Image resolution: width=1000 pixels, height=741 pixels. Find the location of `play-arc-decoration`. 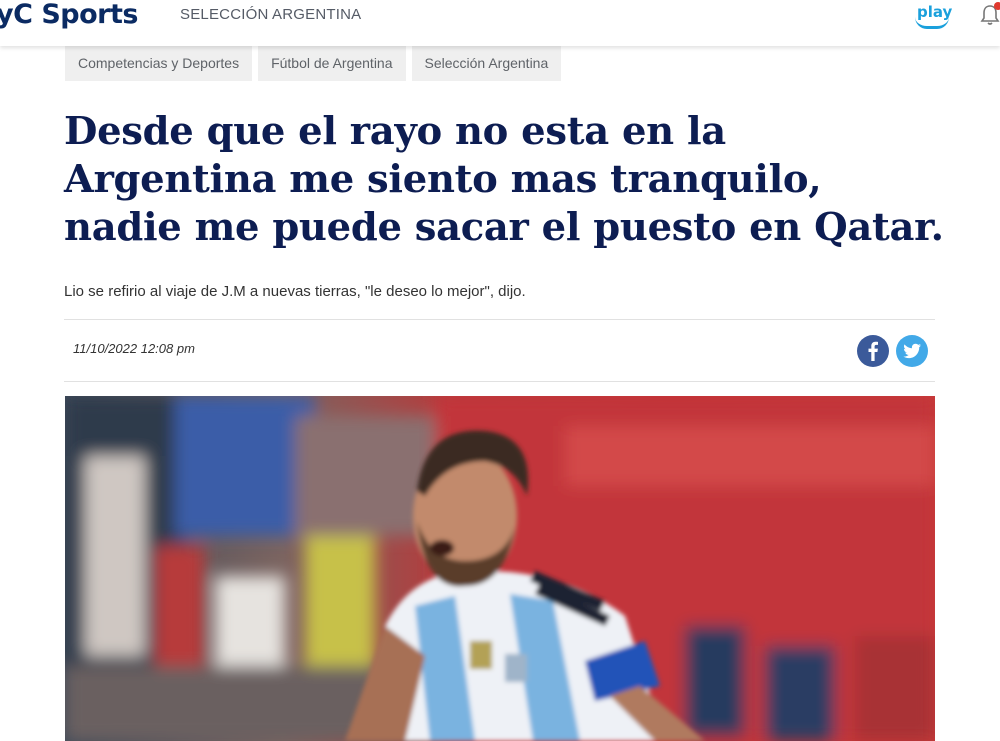

play-arc-decoration is located at coordinates (932, 23).